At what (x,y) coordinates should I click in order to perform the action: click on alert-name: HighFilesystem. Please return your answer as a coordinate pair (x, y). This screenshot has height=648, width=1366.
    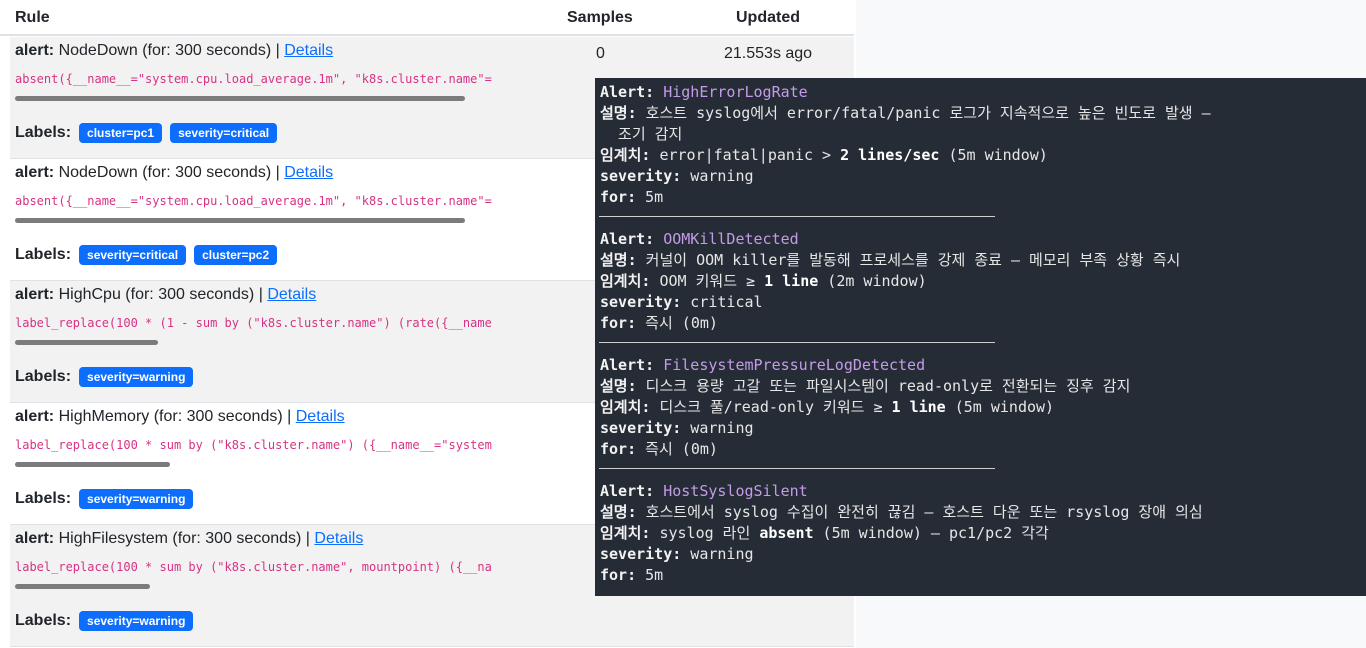
    Looking at the image, I should click on (113, 538).